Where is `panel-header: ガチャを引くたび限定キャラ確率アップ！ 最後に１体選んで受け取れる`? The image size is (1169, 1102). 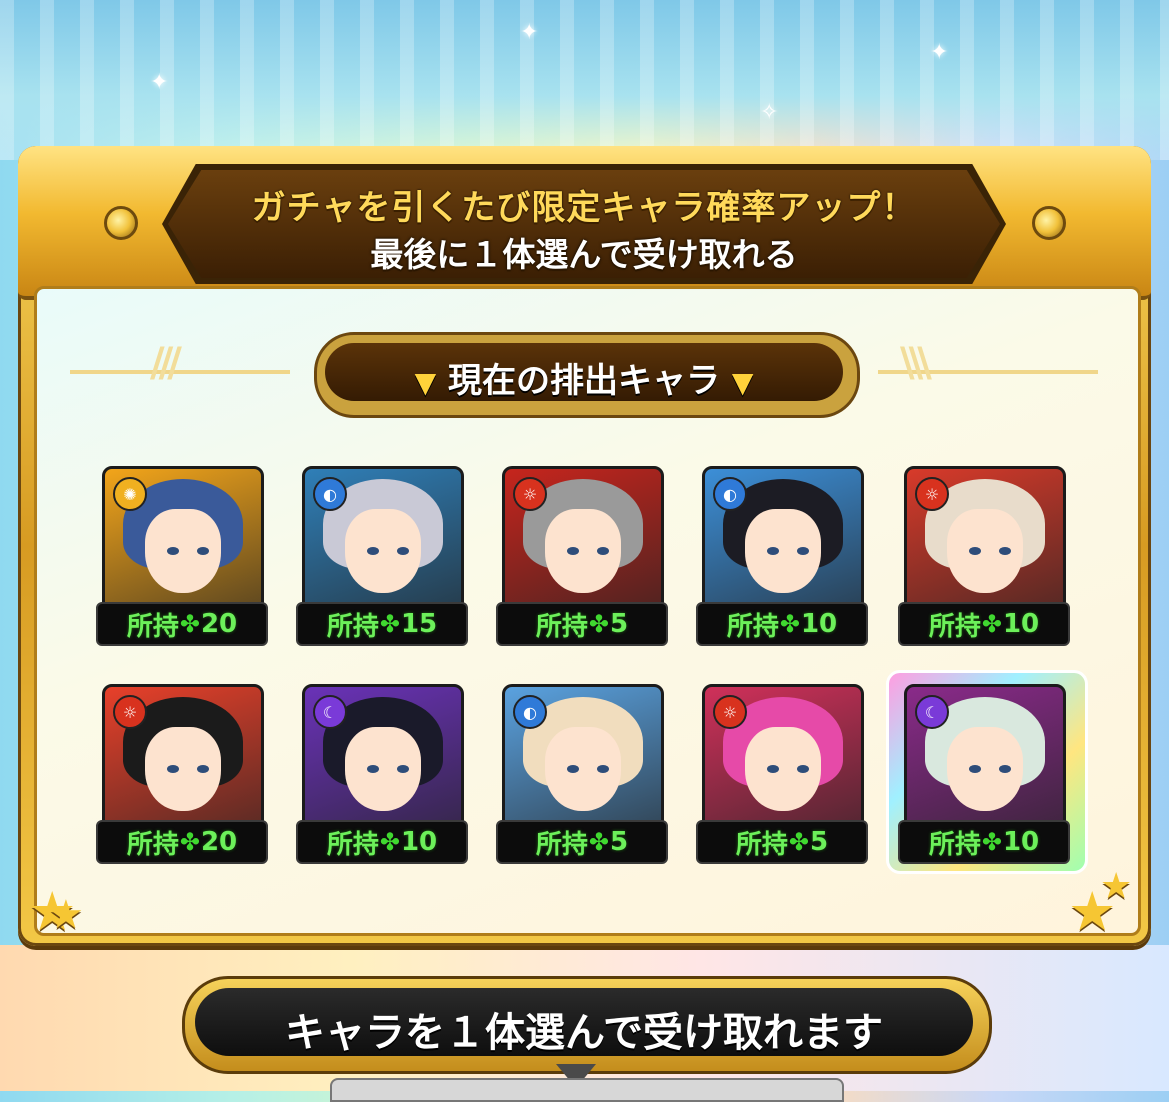 panel-header: ガチャを引くたび限定キャラ確率アップ！ 最後に１体選んで受け取れる is located at coordinates (584, 223).